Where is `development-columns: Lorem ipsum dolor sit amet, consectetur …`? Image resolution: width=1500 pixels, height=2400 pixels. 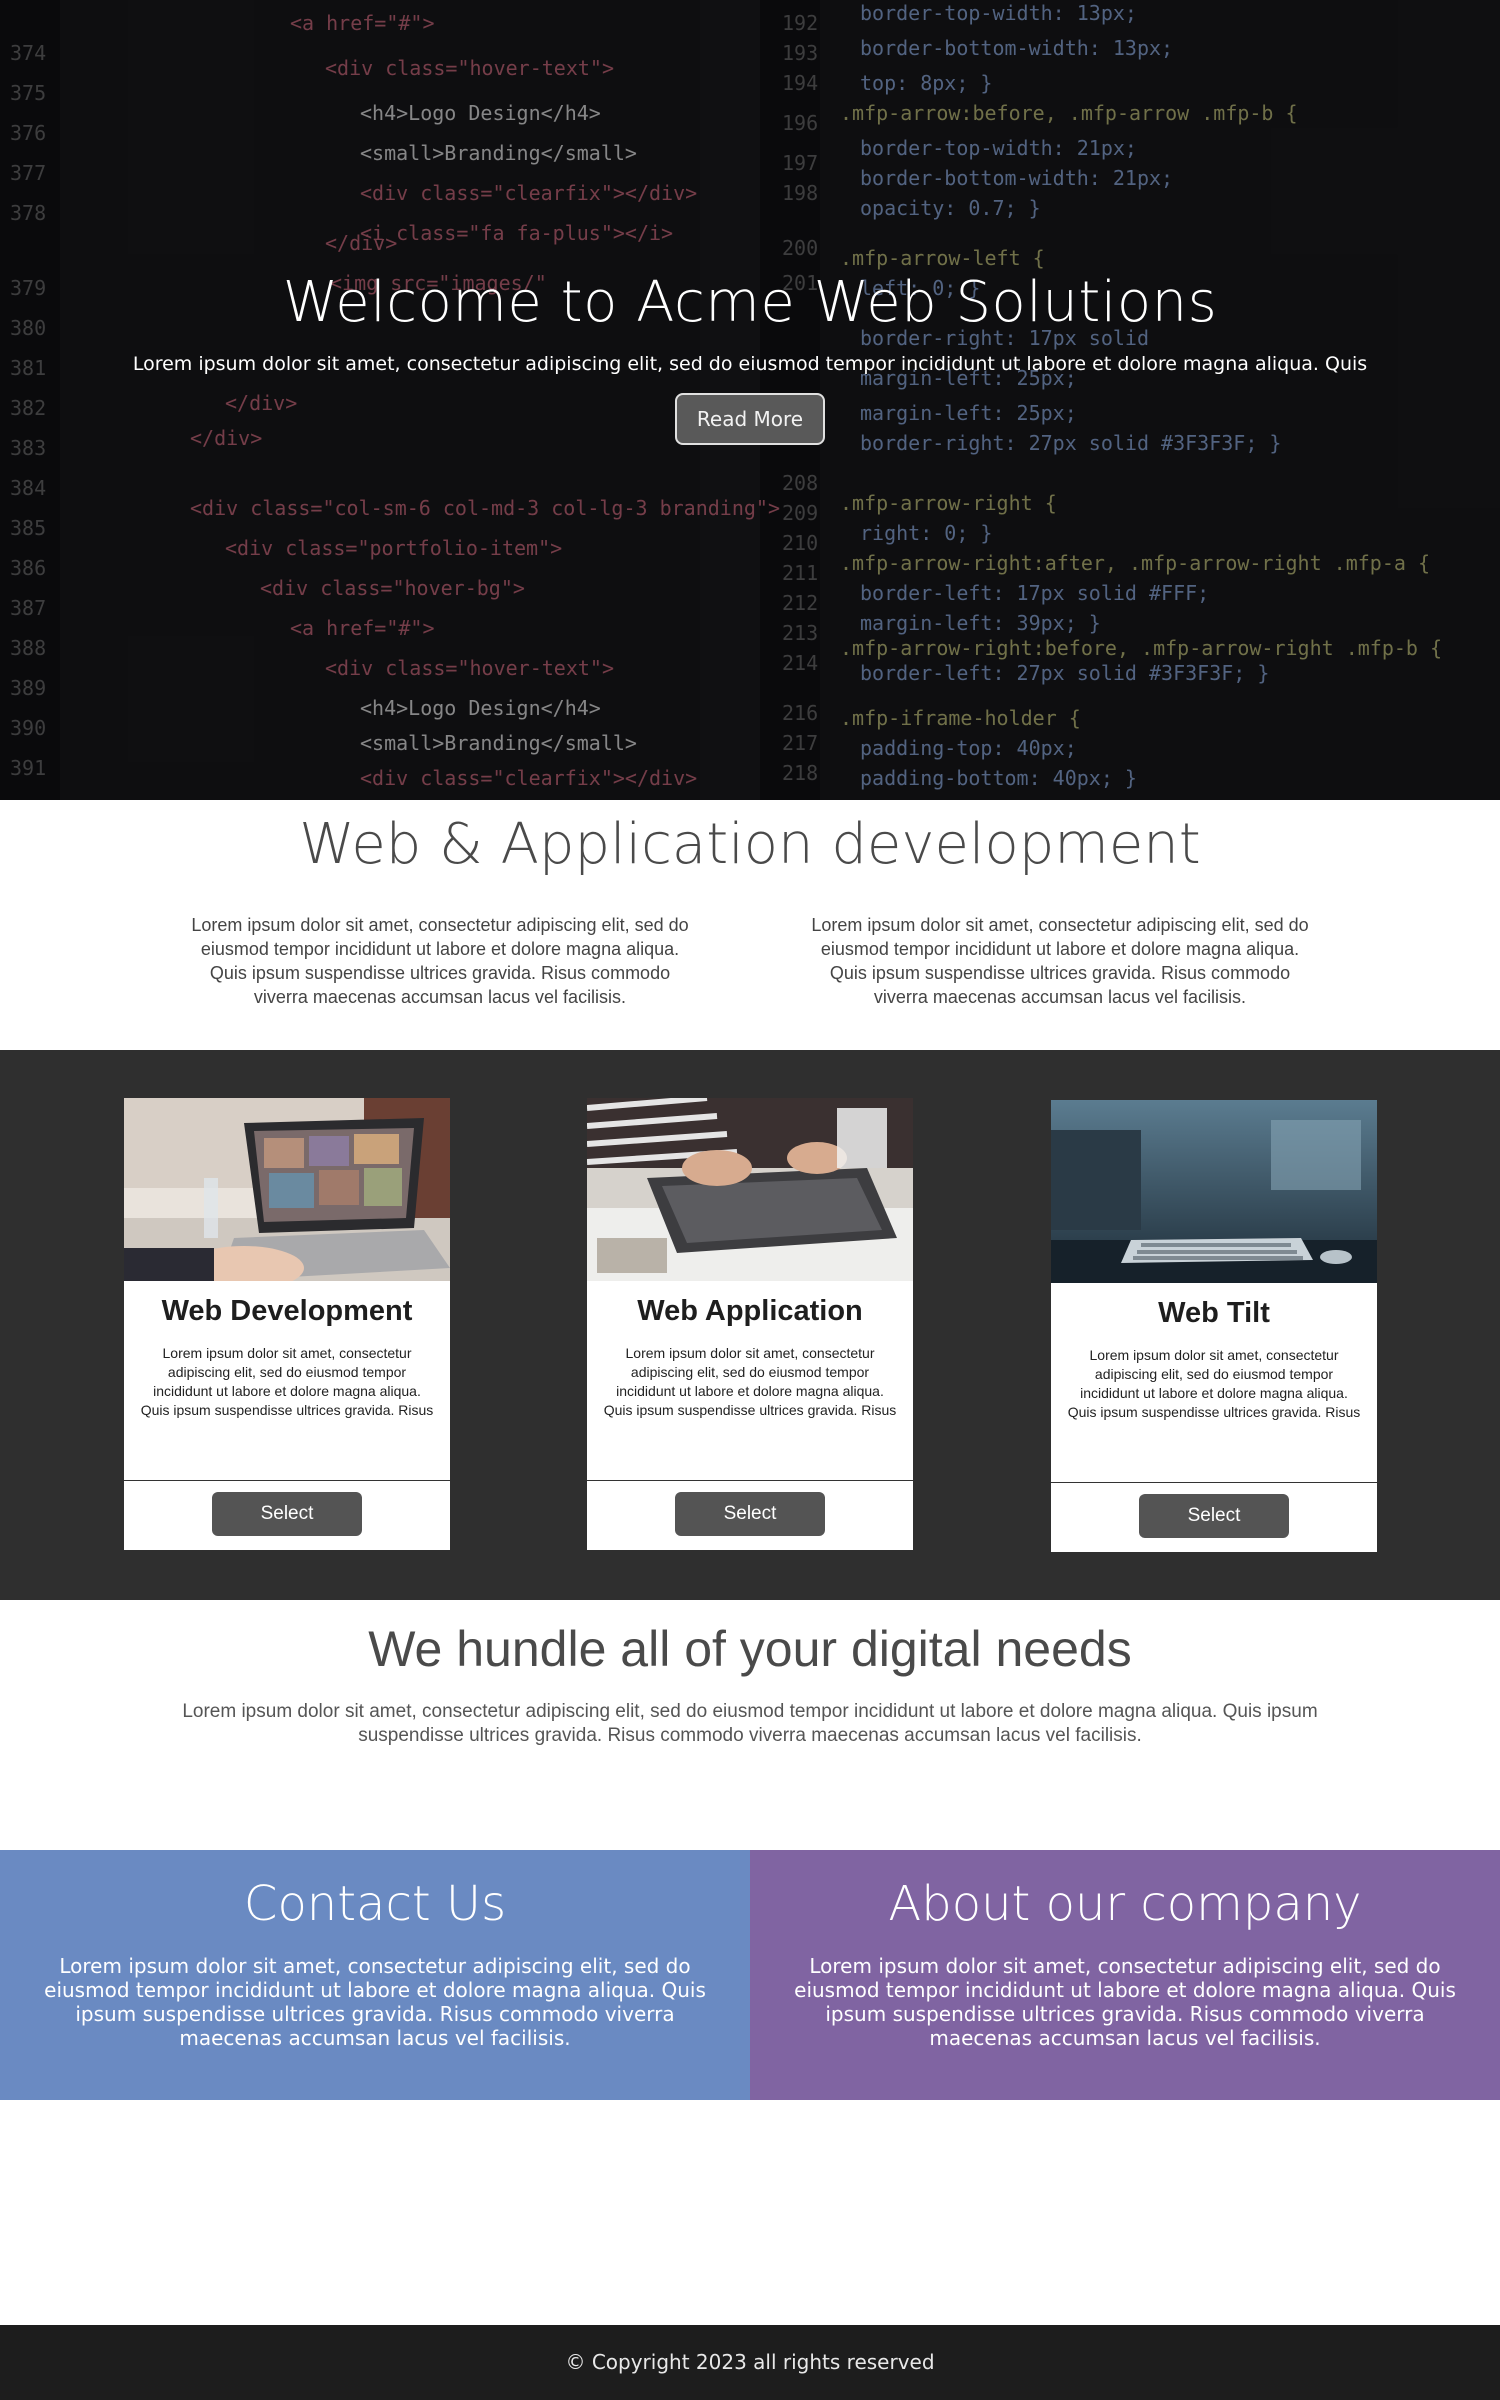
development-columns: Lorem ipsum dolor sit amet, consectetur … is located at coordinates (750, 961).